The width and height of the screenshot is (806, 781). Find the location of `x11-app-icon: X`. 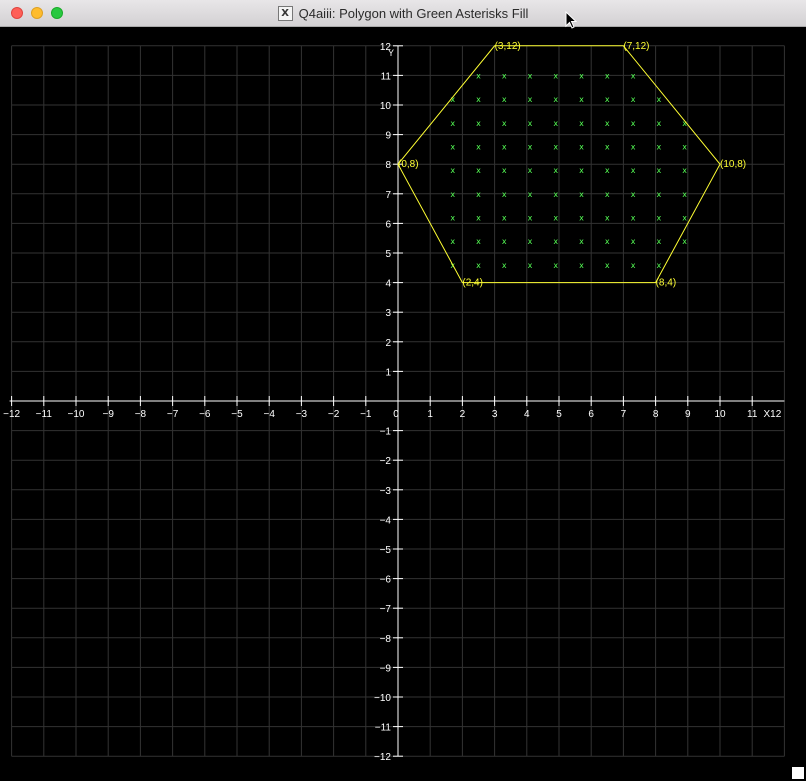

x11-app-icon: X is located at coordinates (285, 13).